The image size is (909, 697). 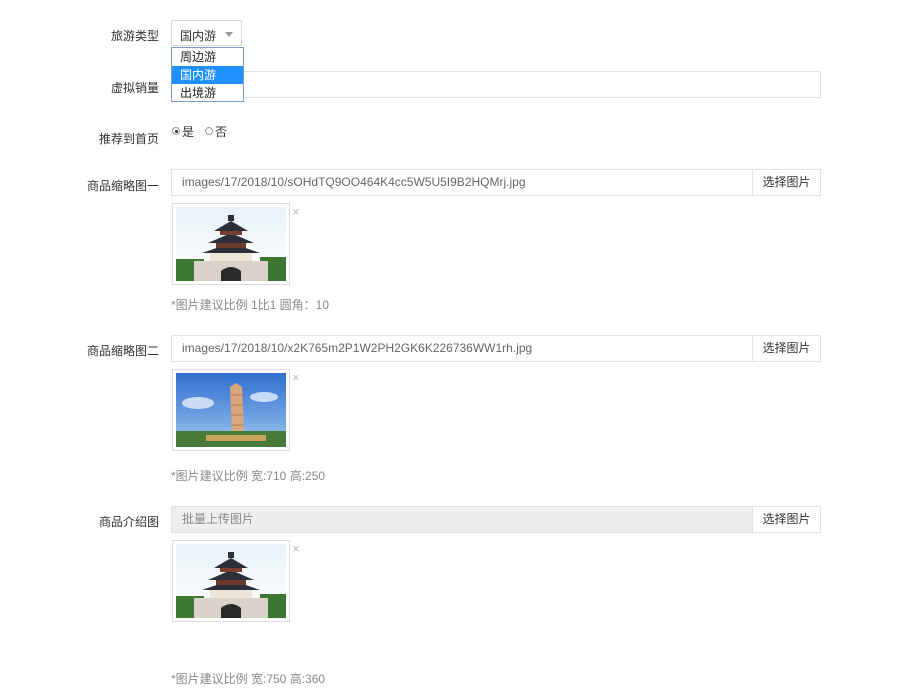 I want to click on travel-type-select: 国内游, so click(x=206, y=33).